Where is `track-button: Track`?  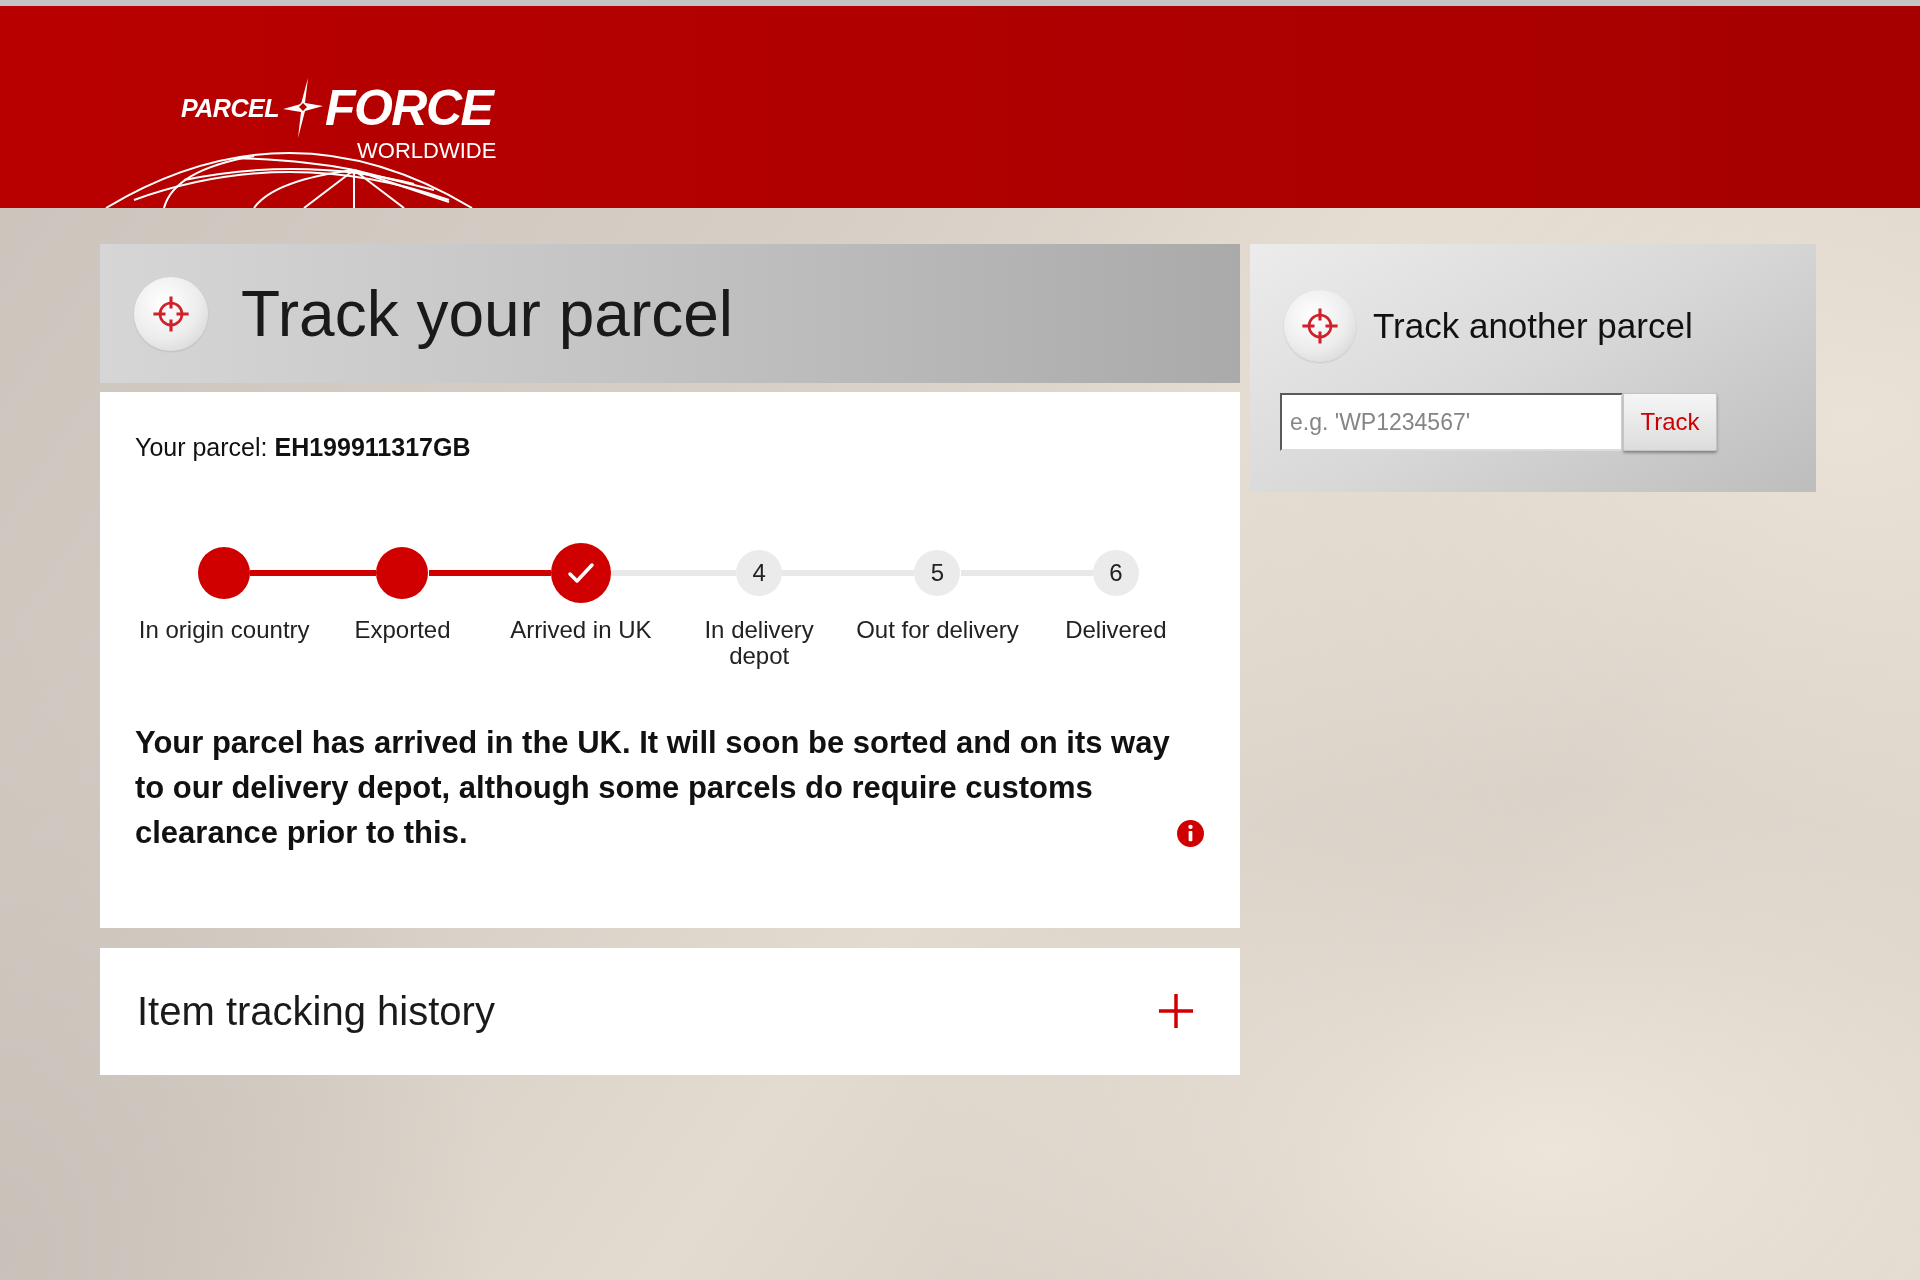 track-button: Track is located at coordinates (1670, 422).